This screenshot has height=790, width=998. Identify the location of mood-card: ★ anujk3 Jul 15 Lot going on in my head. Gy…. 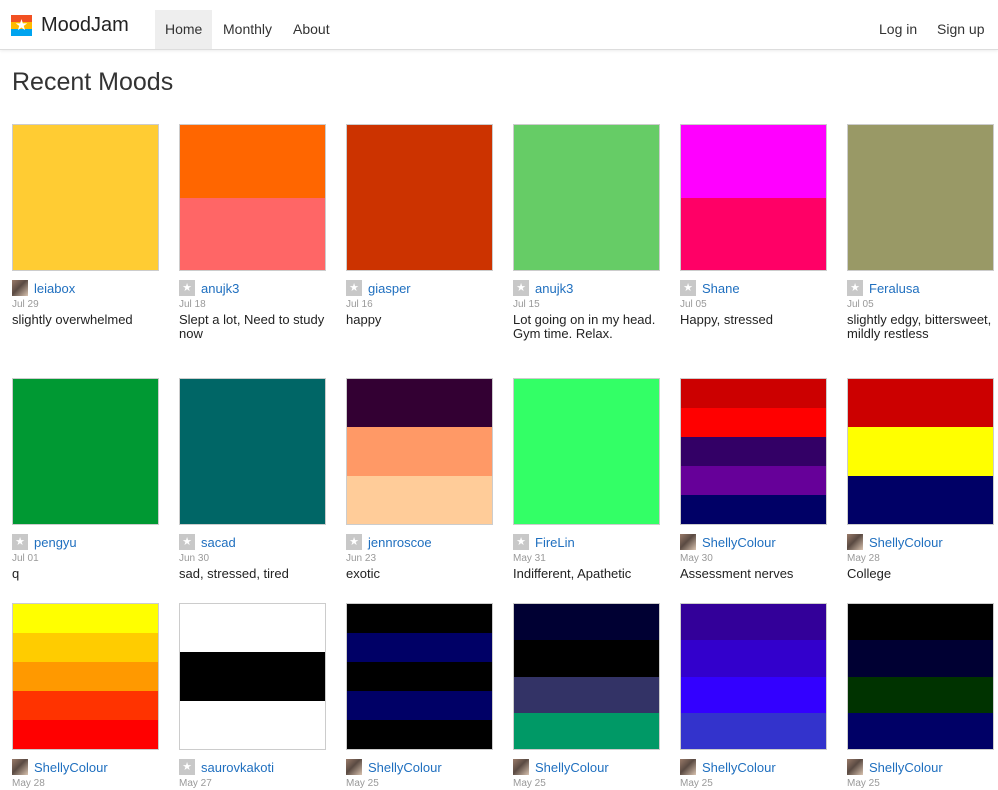
(586, 232).